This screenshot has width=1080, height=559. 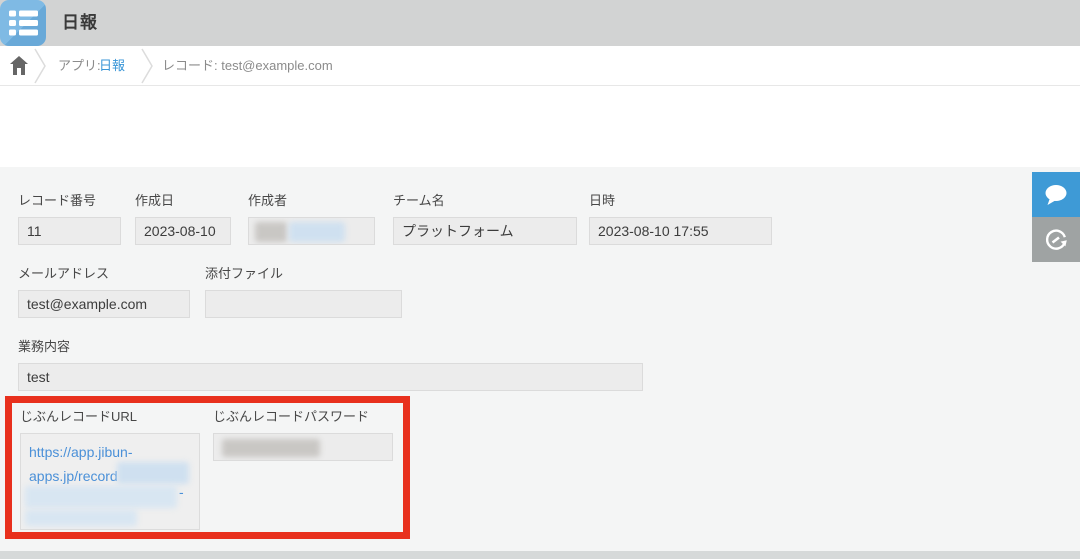 I want to click on field-team-name: チーム名 プラットフォーム, so click(x=485, y=217).